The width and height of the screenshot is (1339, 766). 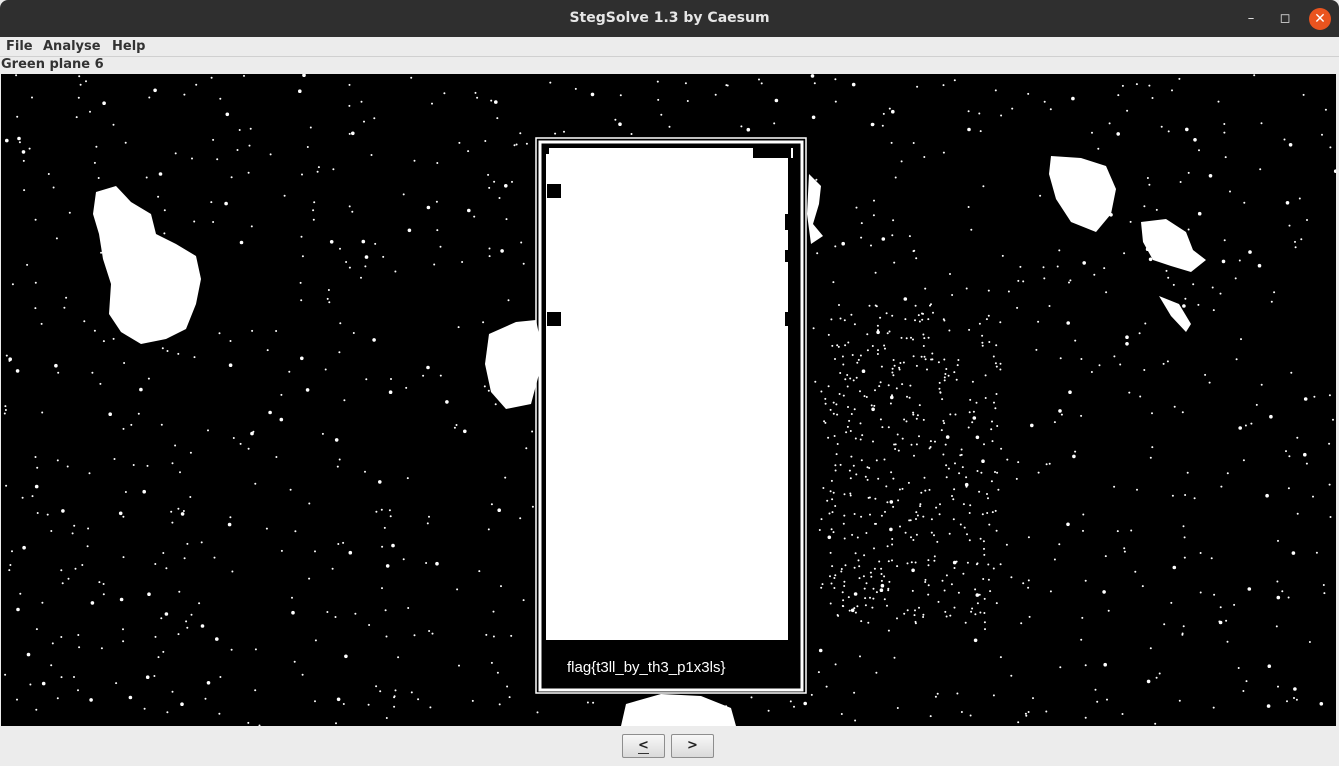 I want to click on menu-help: Help, so click(x=128, y=46).